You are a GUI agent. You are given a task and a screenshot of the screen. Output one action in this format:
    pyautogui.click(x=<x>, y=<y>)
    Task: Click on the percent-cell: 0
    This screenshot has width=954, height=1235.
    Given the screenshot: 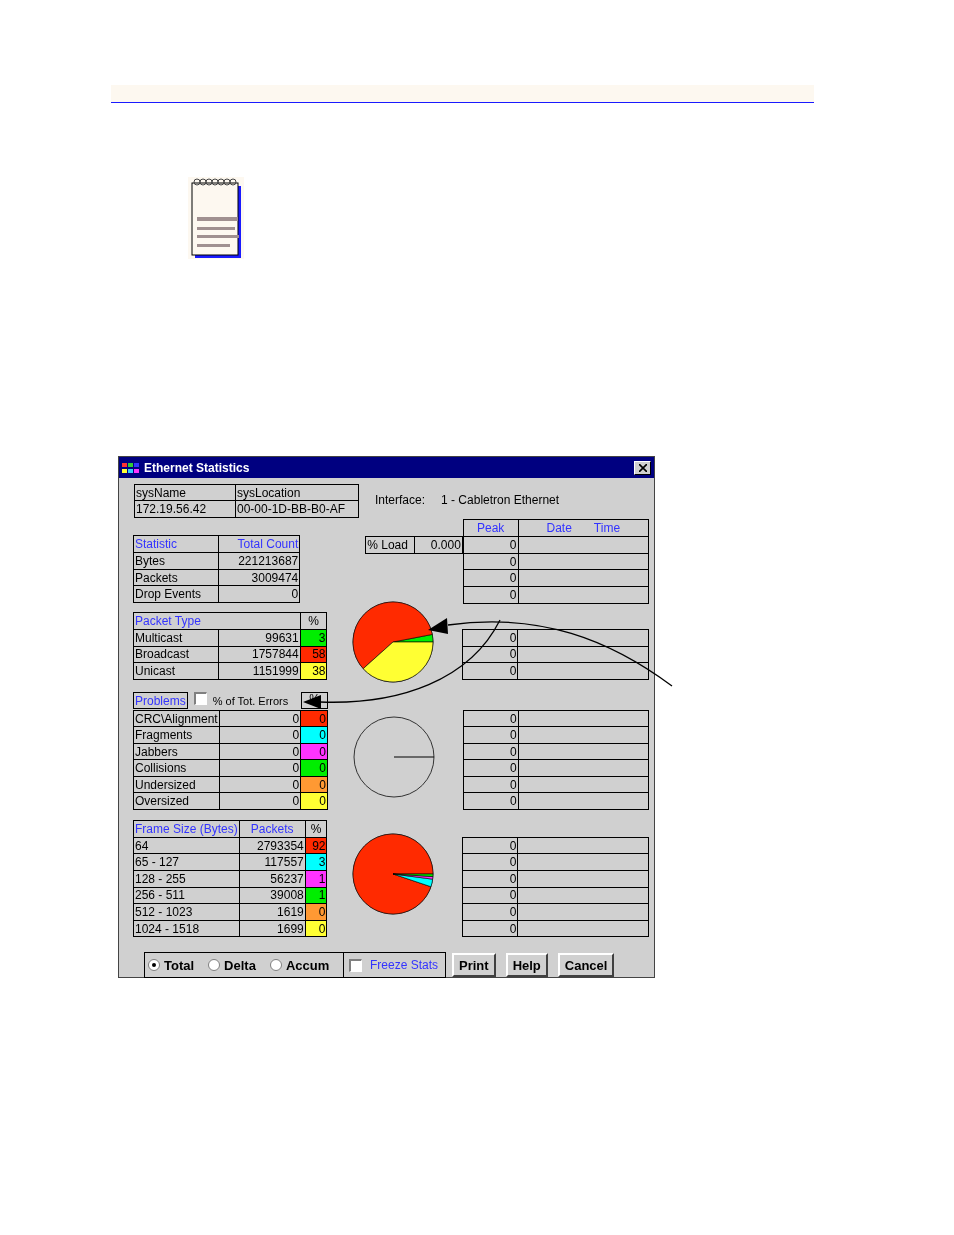 What is the action you would take?
    pyautogui.click(x=314, y=718)
    